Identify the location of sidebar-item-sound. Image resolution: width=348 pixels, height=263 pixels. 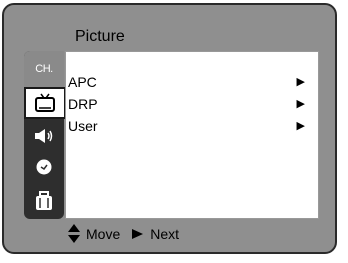
(44, 136).